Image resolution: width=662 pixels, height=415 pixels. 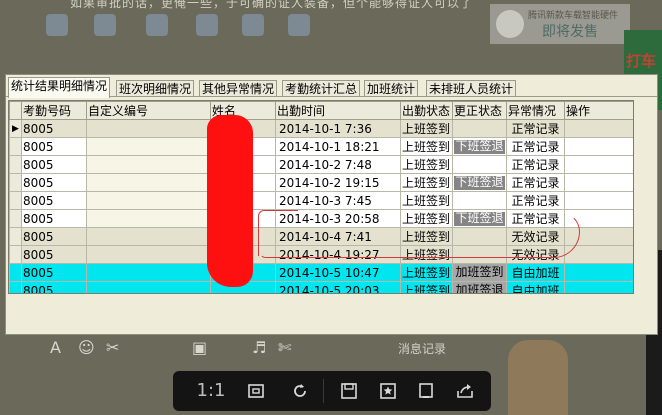 I want to click on cell-corrected-status: 加班签到, so click(x=479, y=272).